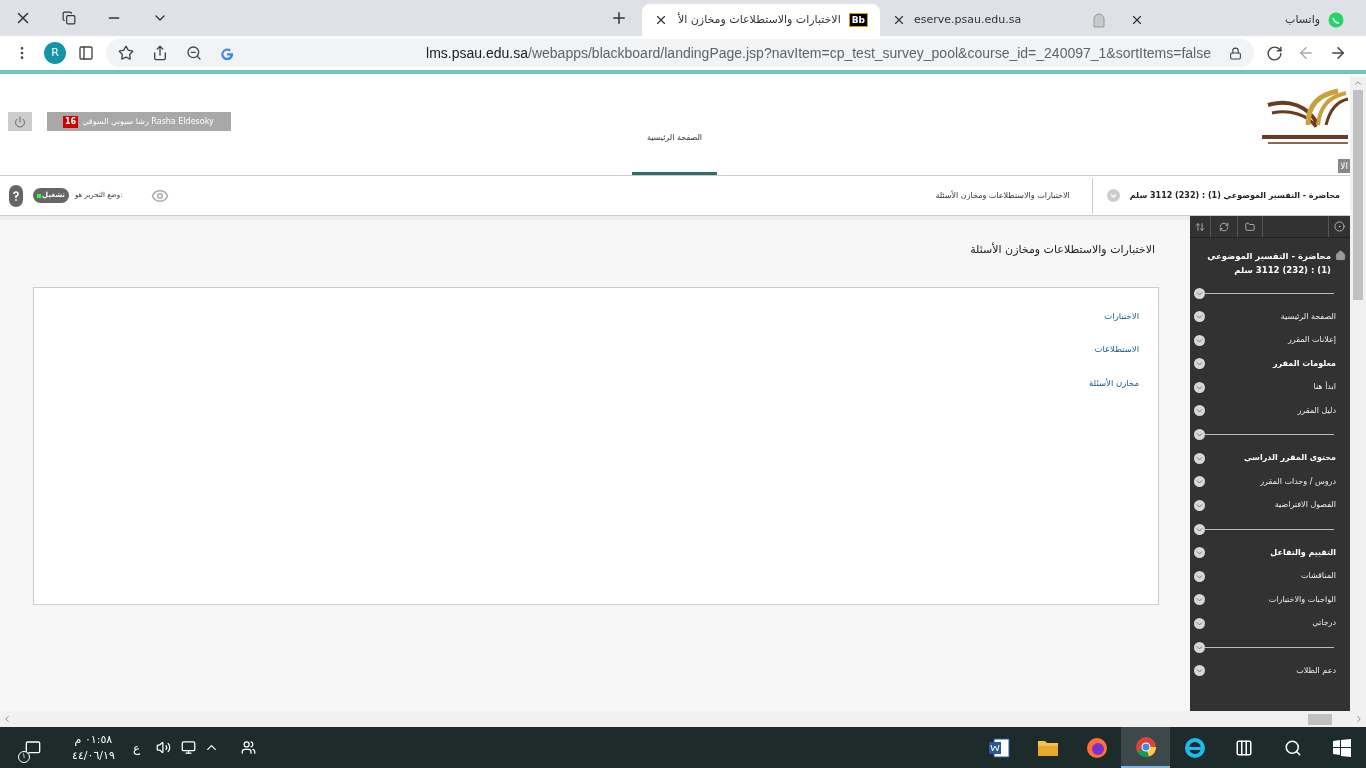 The height and width of the screenshot is (768, 1366). What do you see at coordinates (1270, 553) in the screenshot?
I see `sidebar-item: التقييم والتفاعل` at bounding box center [1270, 553].